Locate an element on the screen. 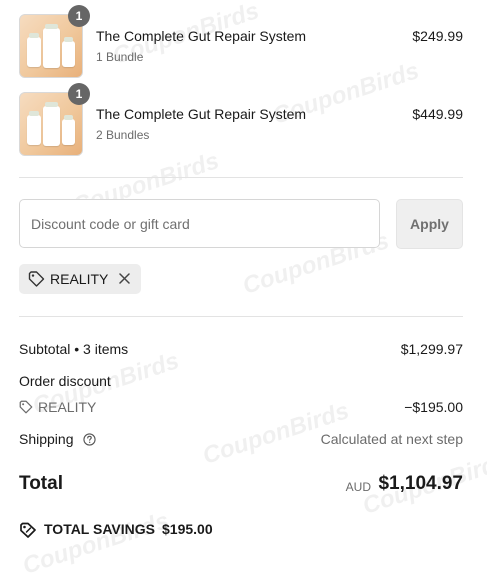 This screenshot has height=581, width=487. shipping-value: Calculated at next step is located at coordinates (391, 439).